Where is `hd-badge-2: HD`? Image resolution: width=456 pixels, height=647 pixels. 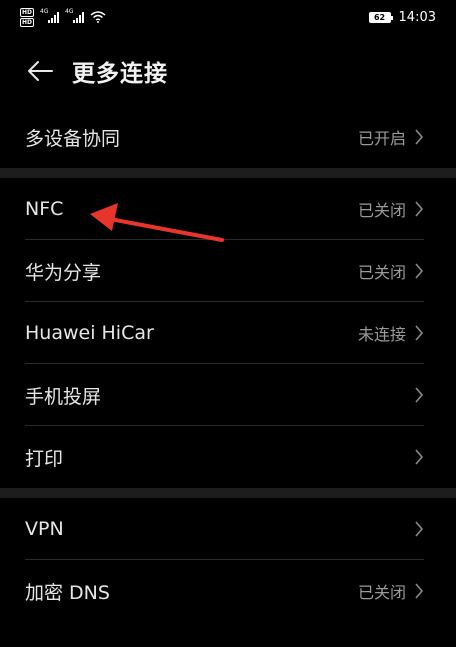 hd-badge-2: HD is located at coordinates (27, 22).